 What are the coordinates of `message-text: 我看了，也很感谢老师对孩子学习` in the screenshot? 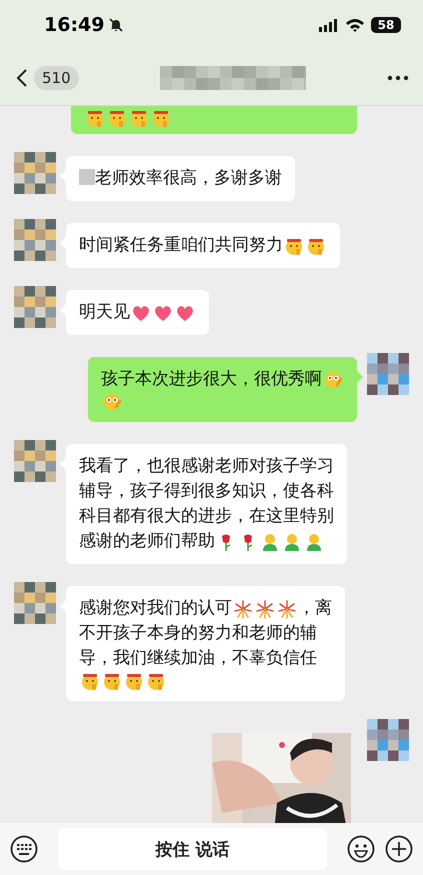 It's located at (206, 466).